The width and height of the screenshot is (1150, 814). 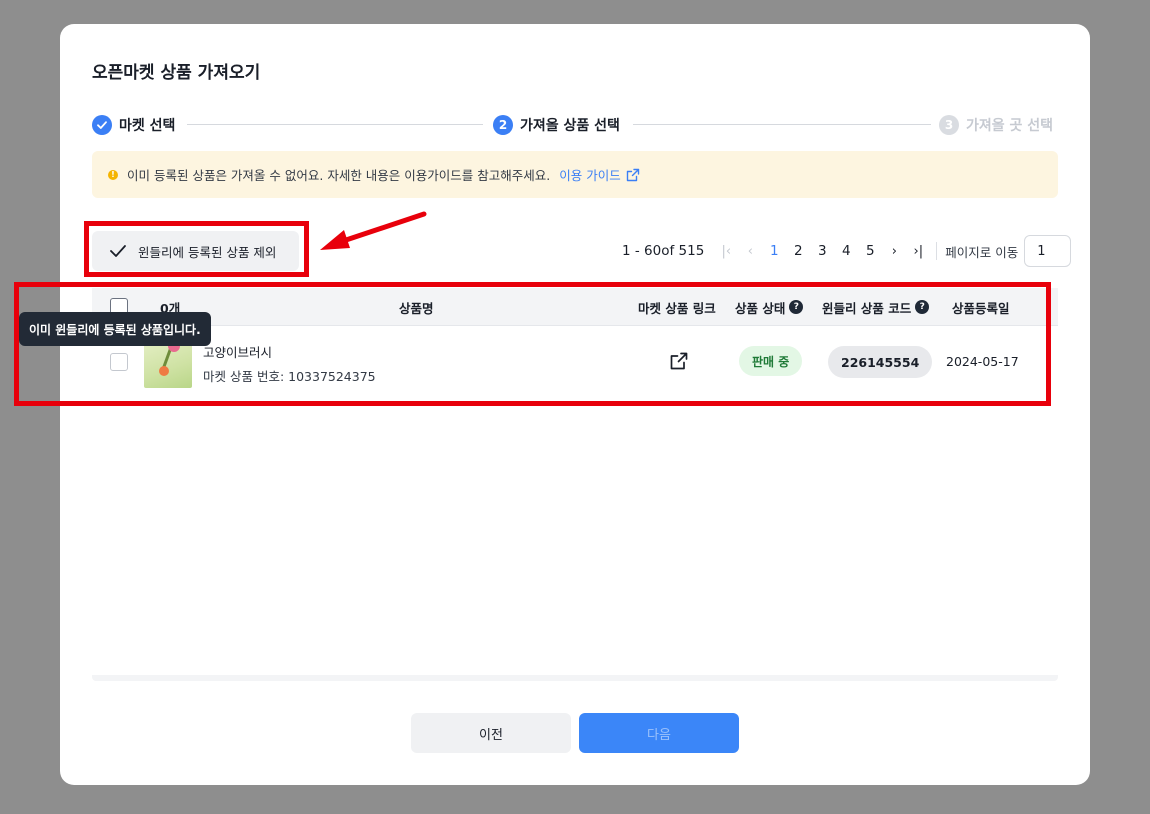 I want to click on last-page-icon: ›|, so click(x=918, y=251).